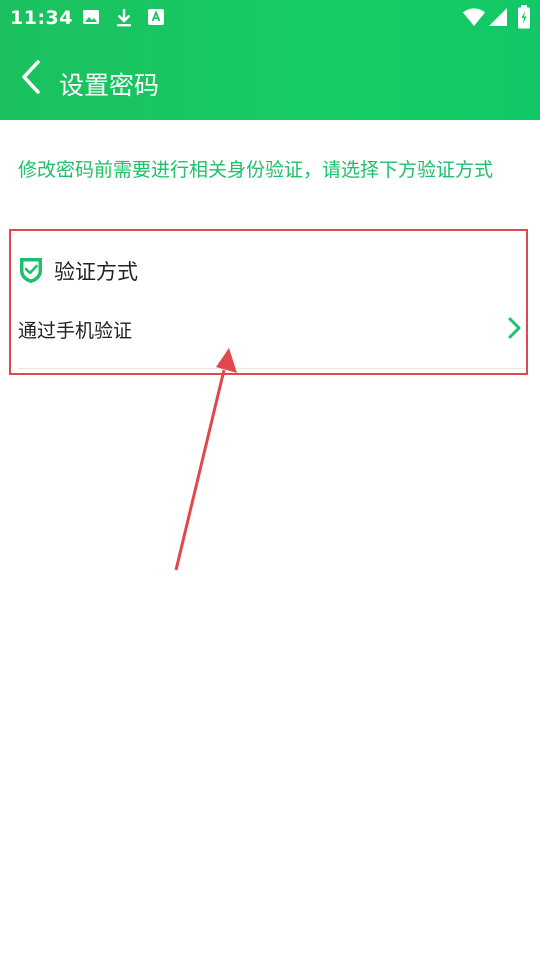 This screenshot has width=540, height=960. Describe the element at coordinates (75, 331) in the screenshot. I see `option-label: 通过手机验证` at that location.